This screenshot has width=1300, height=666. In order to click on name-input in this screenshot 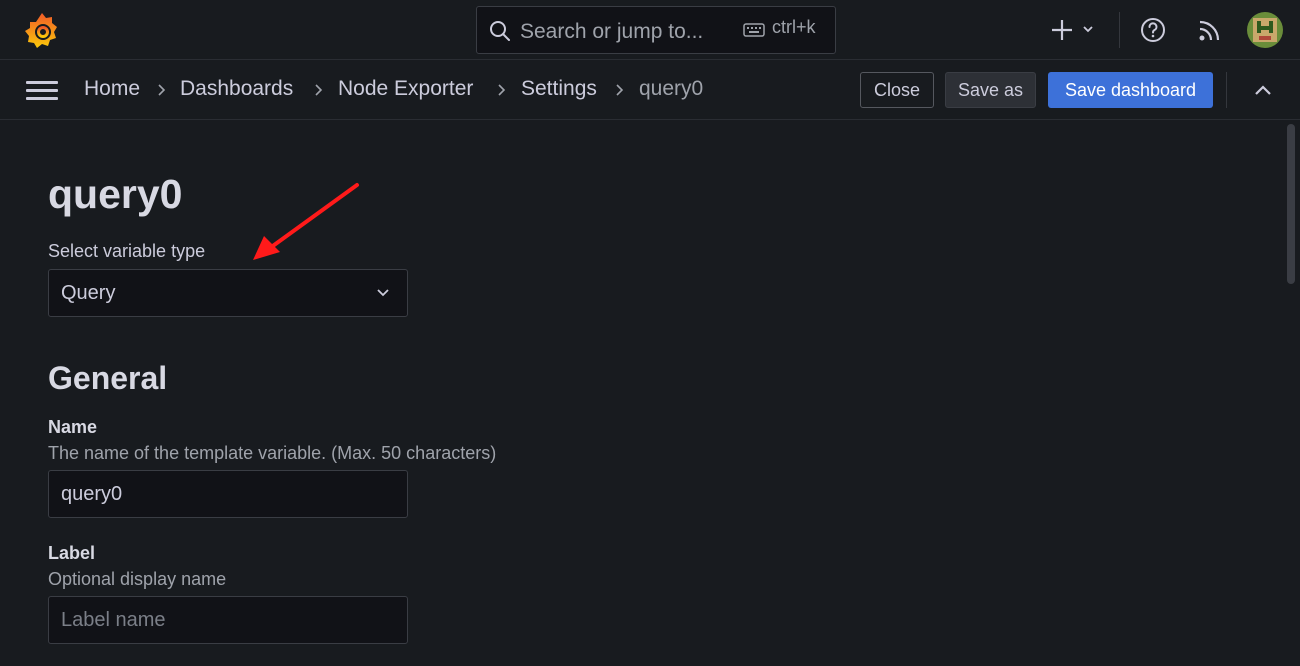, I will do `click(228, 494)`.